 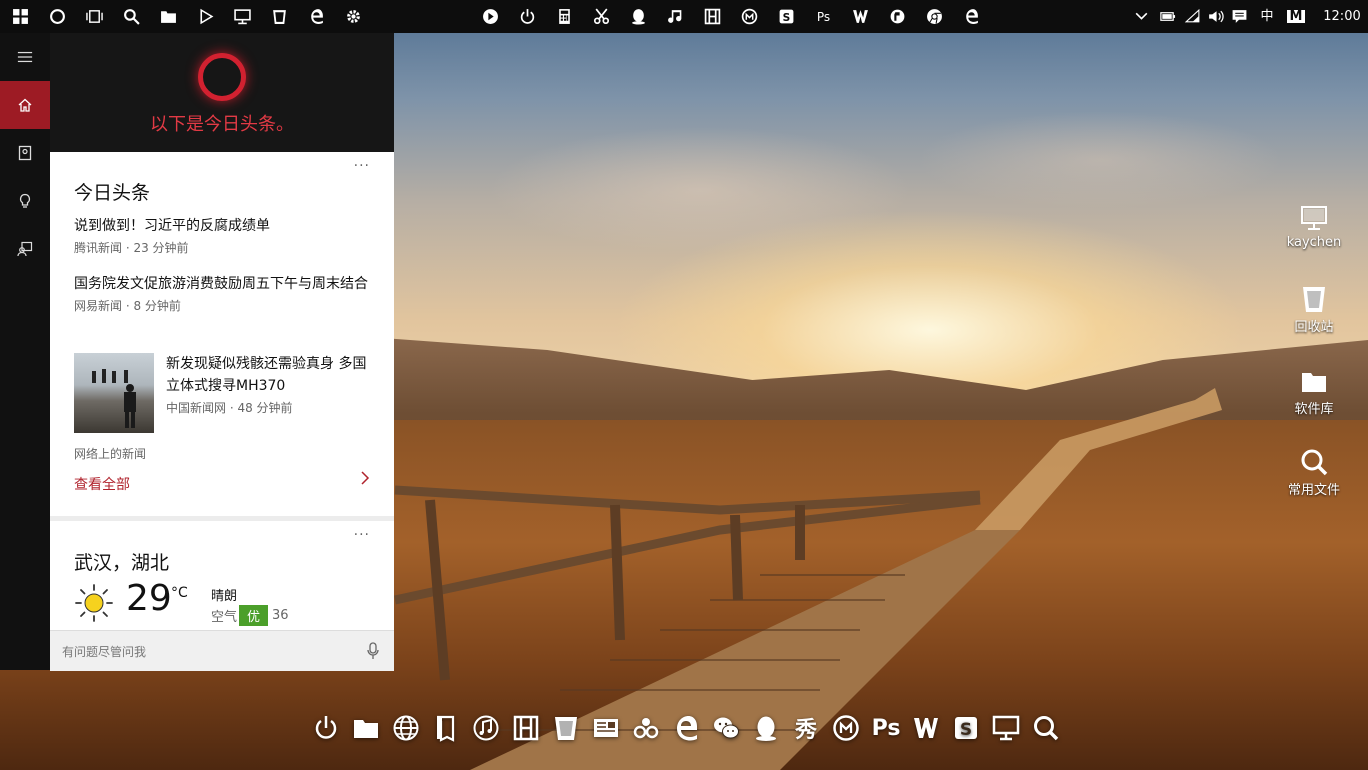 What do you see at coordinates (222, 293) in the screenshot?
I see `news-item: 国务院发文促旅游消费鼓励周五下午与周末结合 网易新闻 · 8 分钟前` at bounding box center [222, 293].